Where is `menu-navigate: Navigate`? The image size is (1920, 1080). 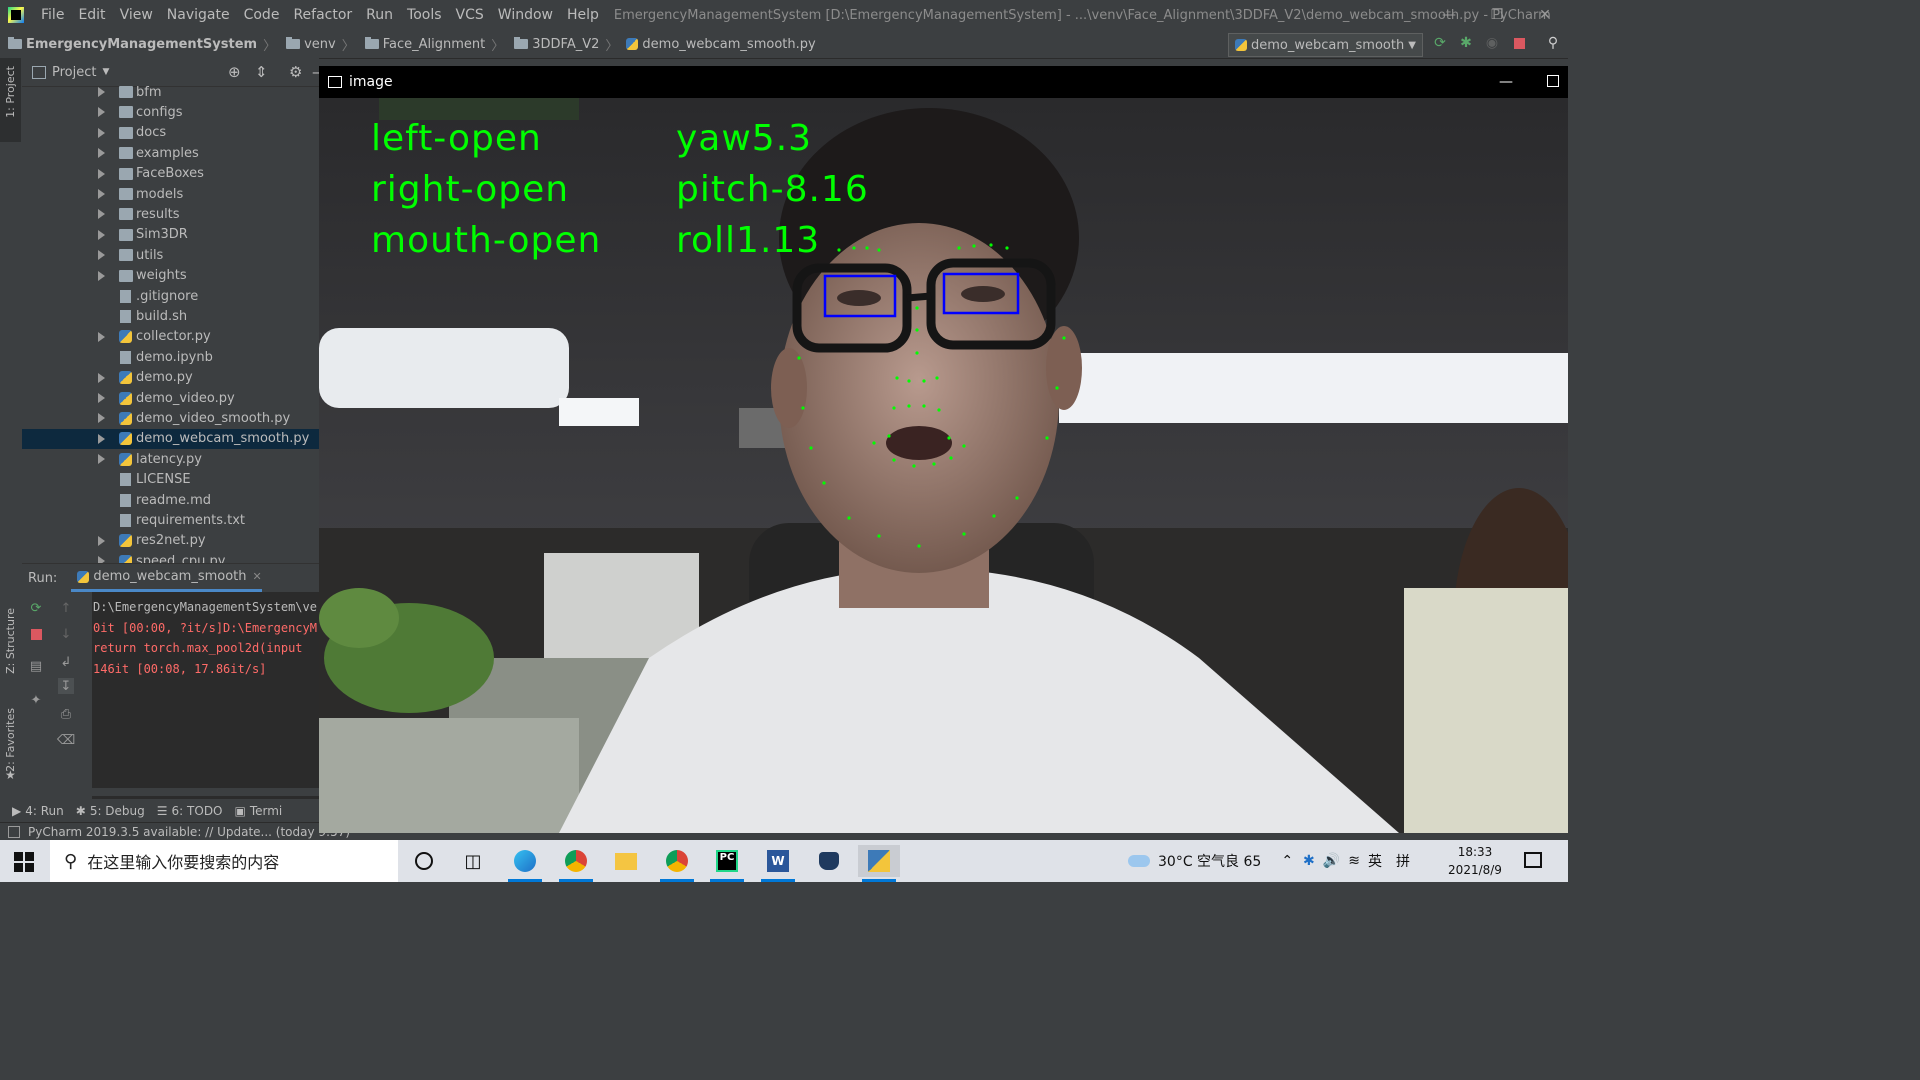
menu-navigate: Navigate is located at coordinates (198, 15).